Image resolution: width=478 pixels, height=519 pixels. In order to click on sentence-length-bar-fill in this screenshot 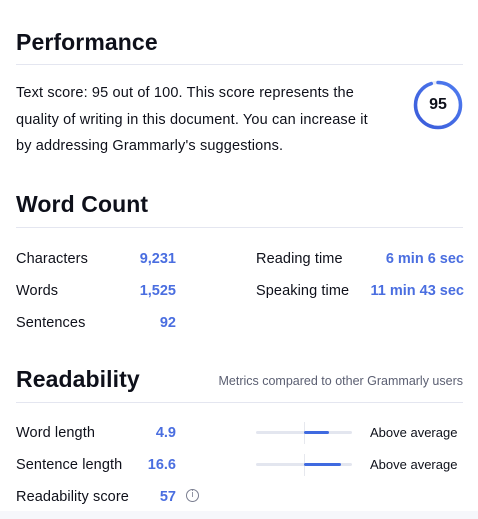, I will do `click(322, 464)`.